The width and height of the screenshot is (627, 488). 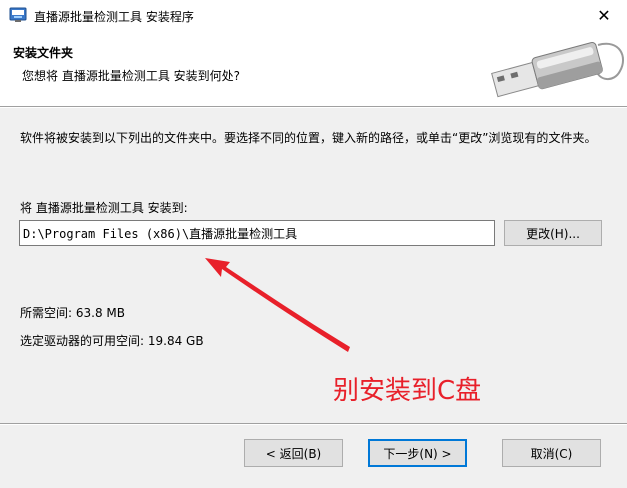 What do you see at coordinates (114, 17) in the screenshot?
I see `window-title: 直播源批量检测工具 安装程序` at bounding box center [114, 17].